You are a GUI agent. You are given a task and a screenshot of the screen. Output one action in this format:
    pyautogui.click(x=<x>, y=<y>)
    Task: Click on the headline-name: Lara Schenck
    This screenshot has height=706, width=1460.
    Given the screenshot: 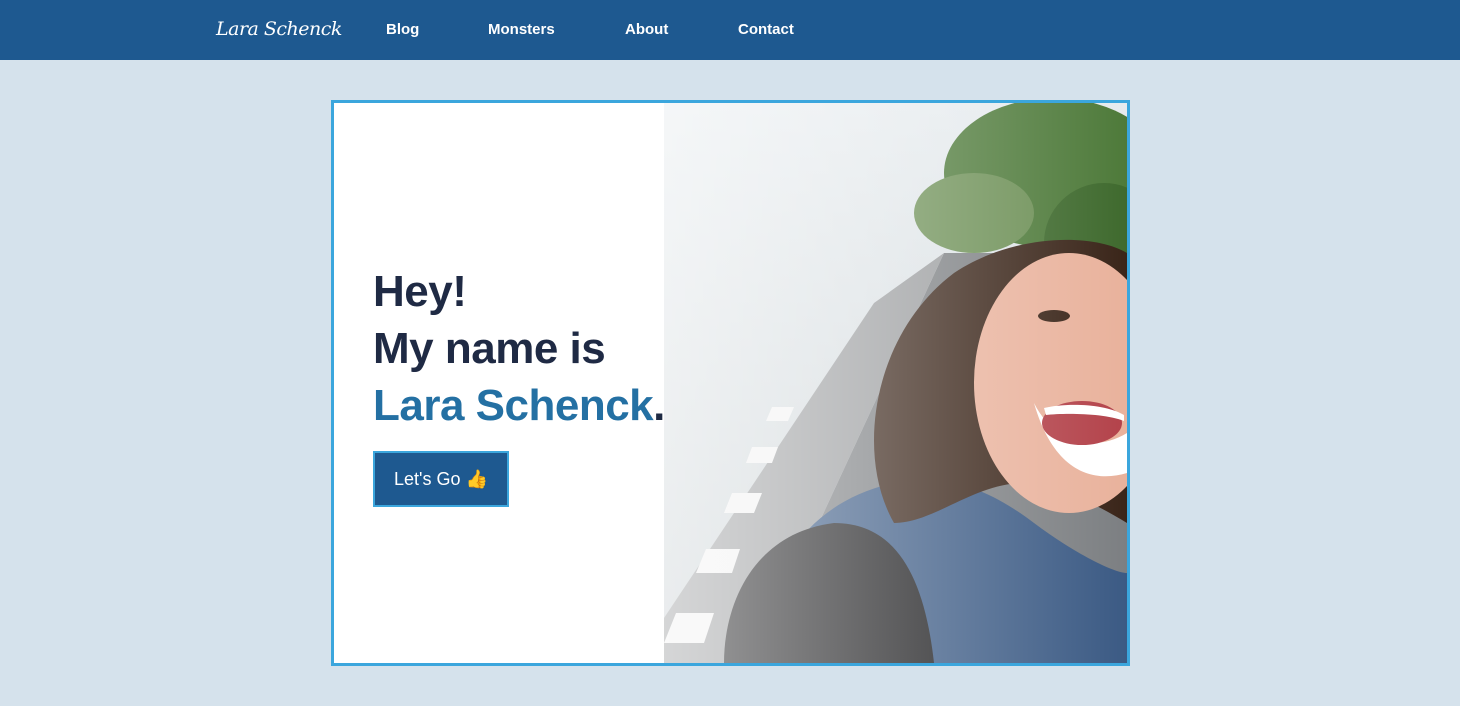 What is the action you would take?
    pyautogui.click(x=513, y=405)
    